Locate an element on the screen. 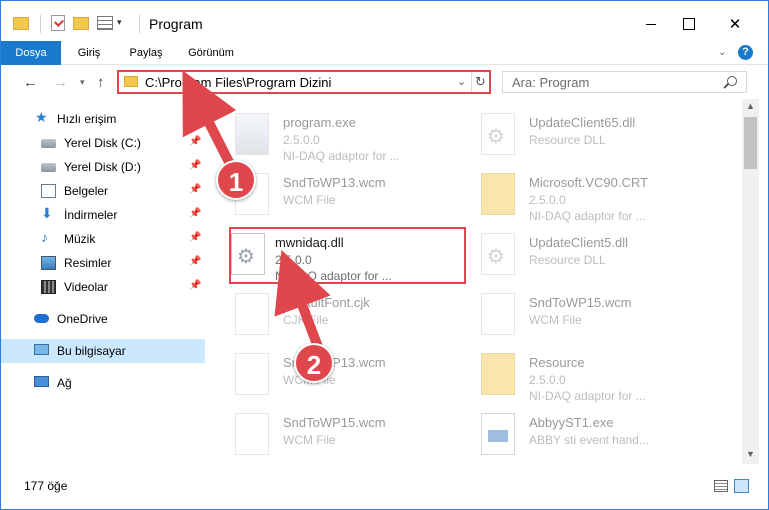 The width and height of the screenshot is (769, 510). sidebar-item-pictures: Resimler 📌 is located at coordinates (103, 263).